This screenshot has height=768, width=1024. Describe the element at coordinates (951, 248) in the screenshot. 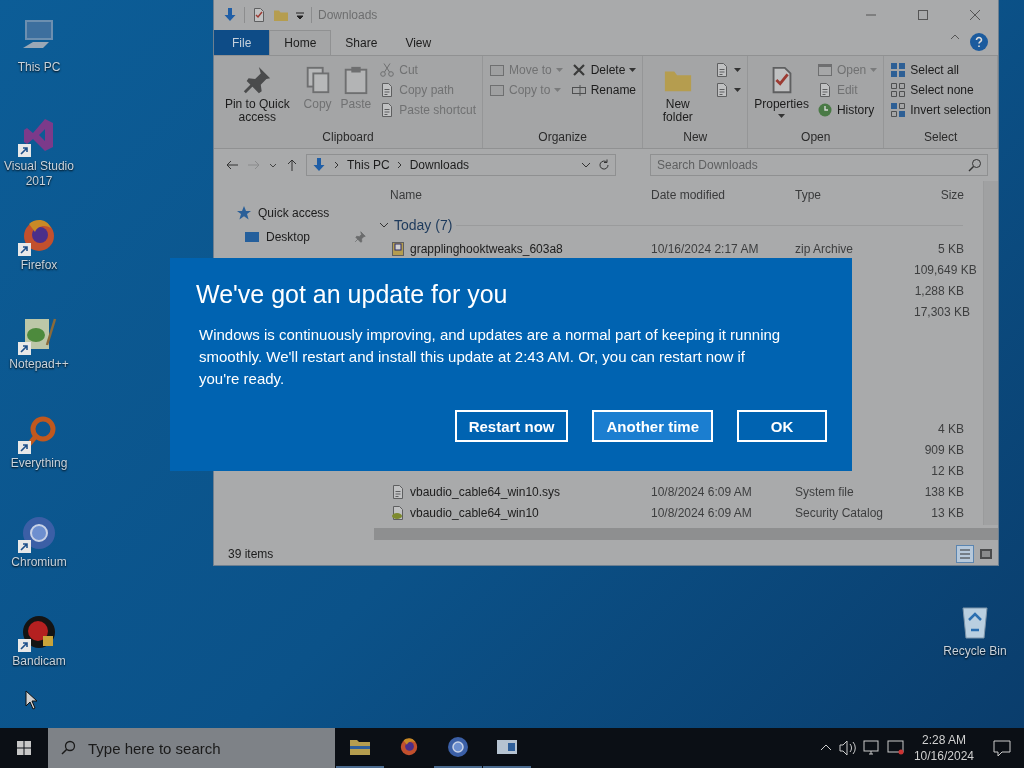

I see `table-cell: 5 KB` at that location.